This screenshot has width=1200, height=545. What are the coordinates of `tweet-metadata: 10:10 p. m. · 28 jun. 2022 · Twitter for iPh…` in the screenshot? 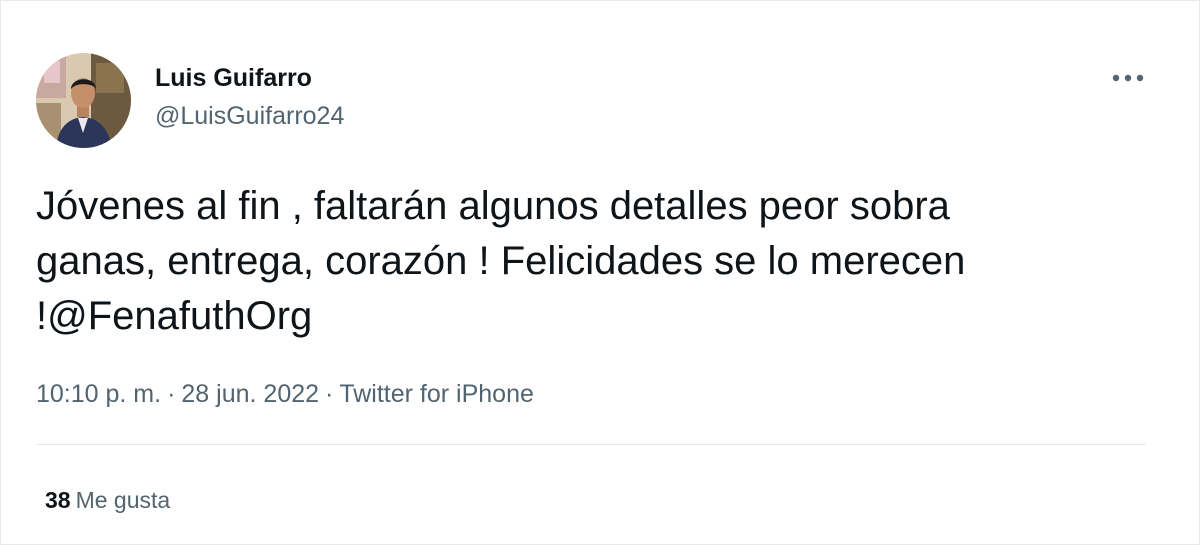 It's located at (285, 394).